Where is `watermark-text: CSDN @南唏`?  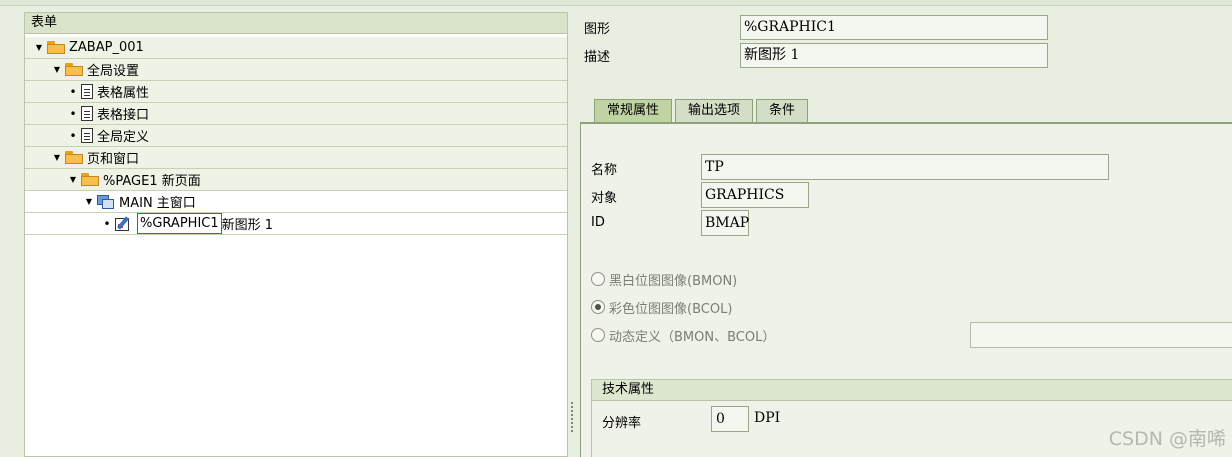
watermark-text: CSDN @南唏 is located at coordinates (1167, 439).